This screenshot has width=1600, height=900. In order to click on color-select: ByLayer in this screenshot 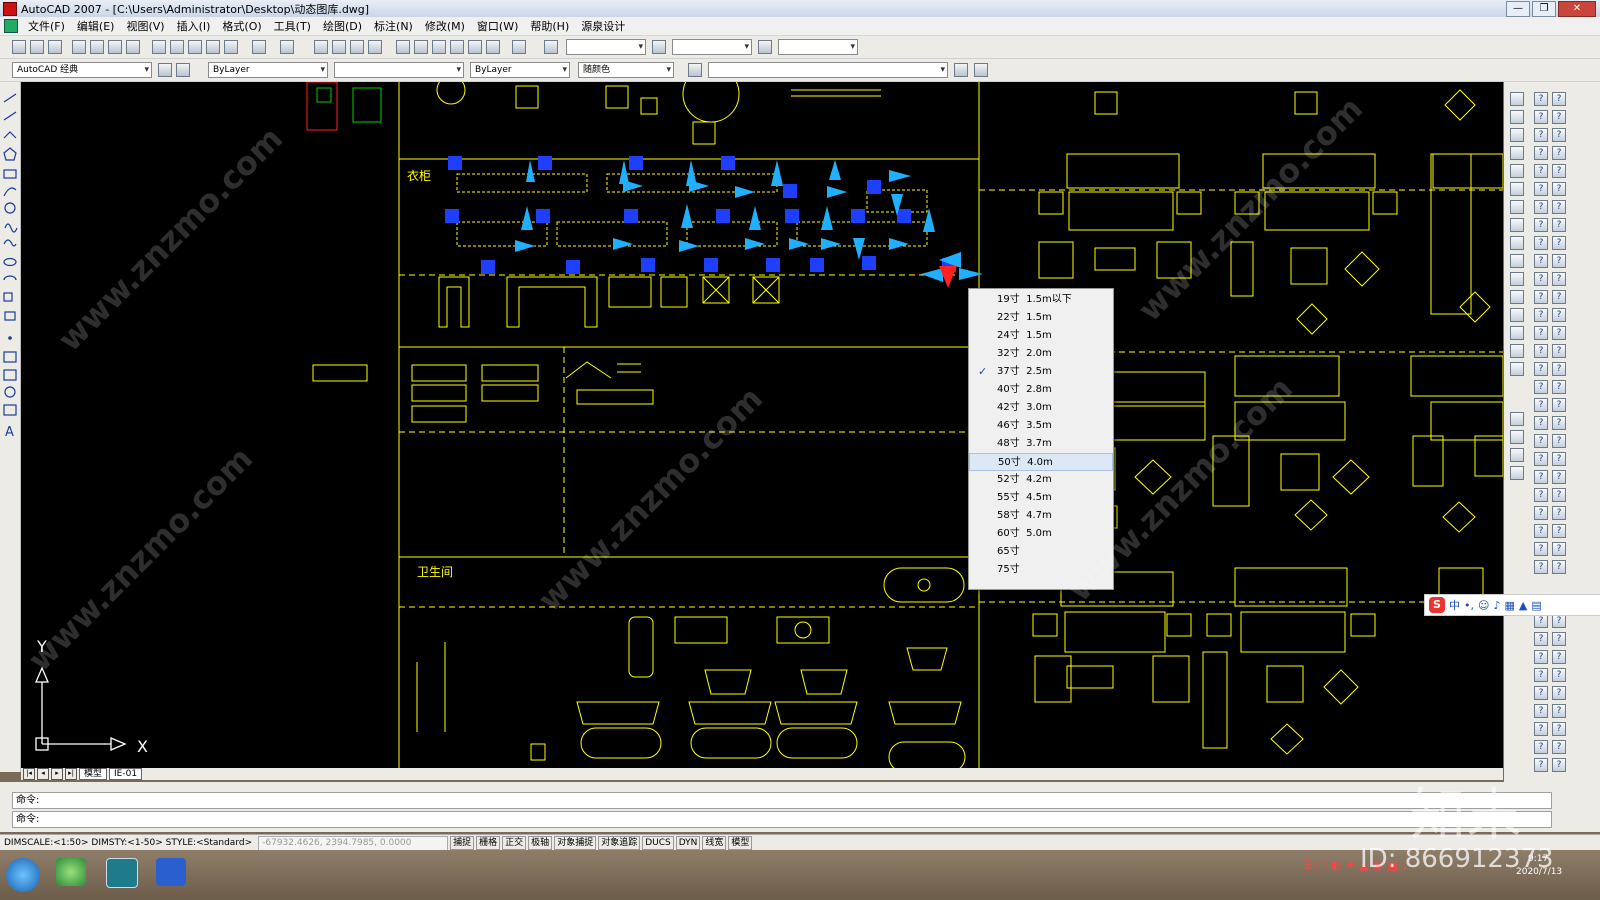, I will do `click(268, 70)`.